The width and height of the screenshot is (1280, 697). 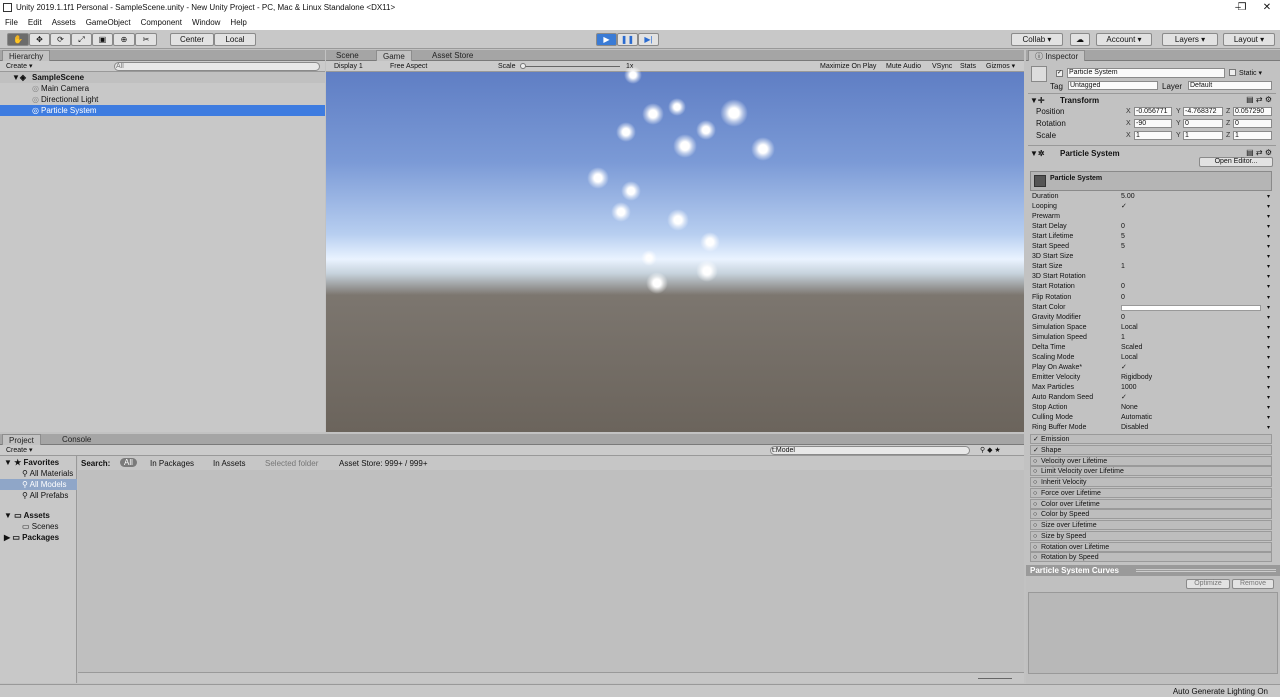 I want to click on stats-toggle: Stats, so click(x=968, y=66).